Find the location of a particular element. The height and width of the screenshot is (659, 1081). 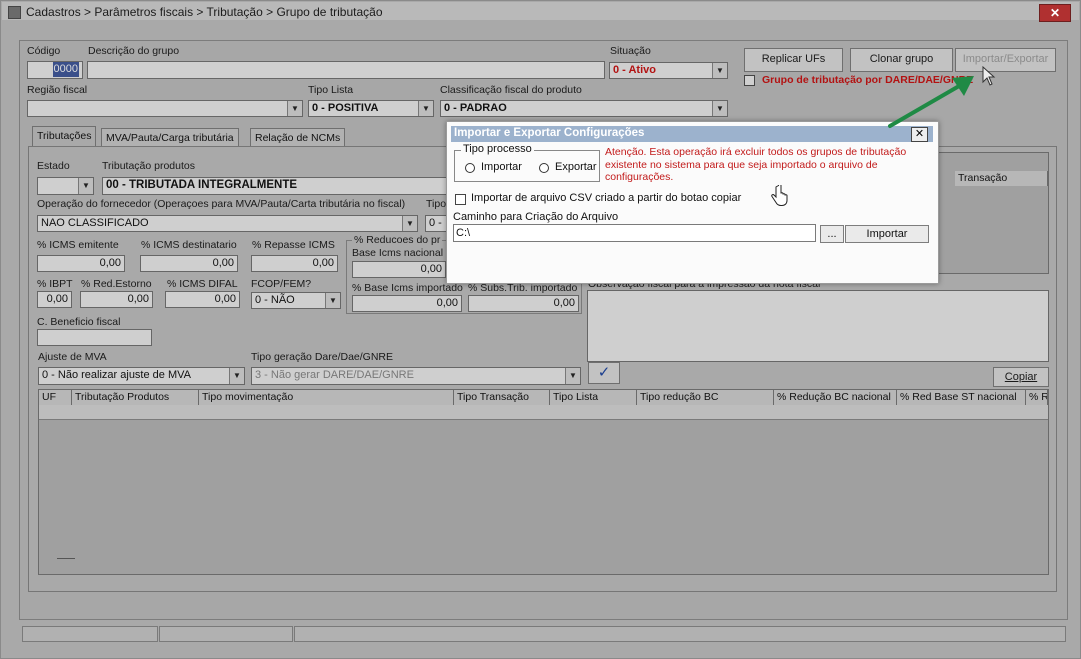

fcop-label: FCOP/FEM? is located at coordinates (281, 284).